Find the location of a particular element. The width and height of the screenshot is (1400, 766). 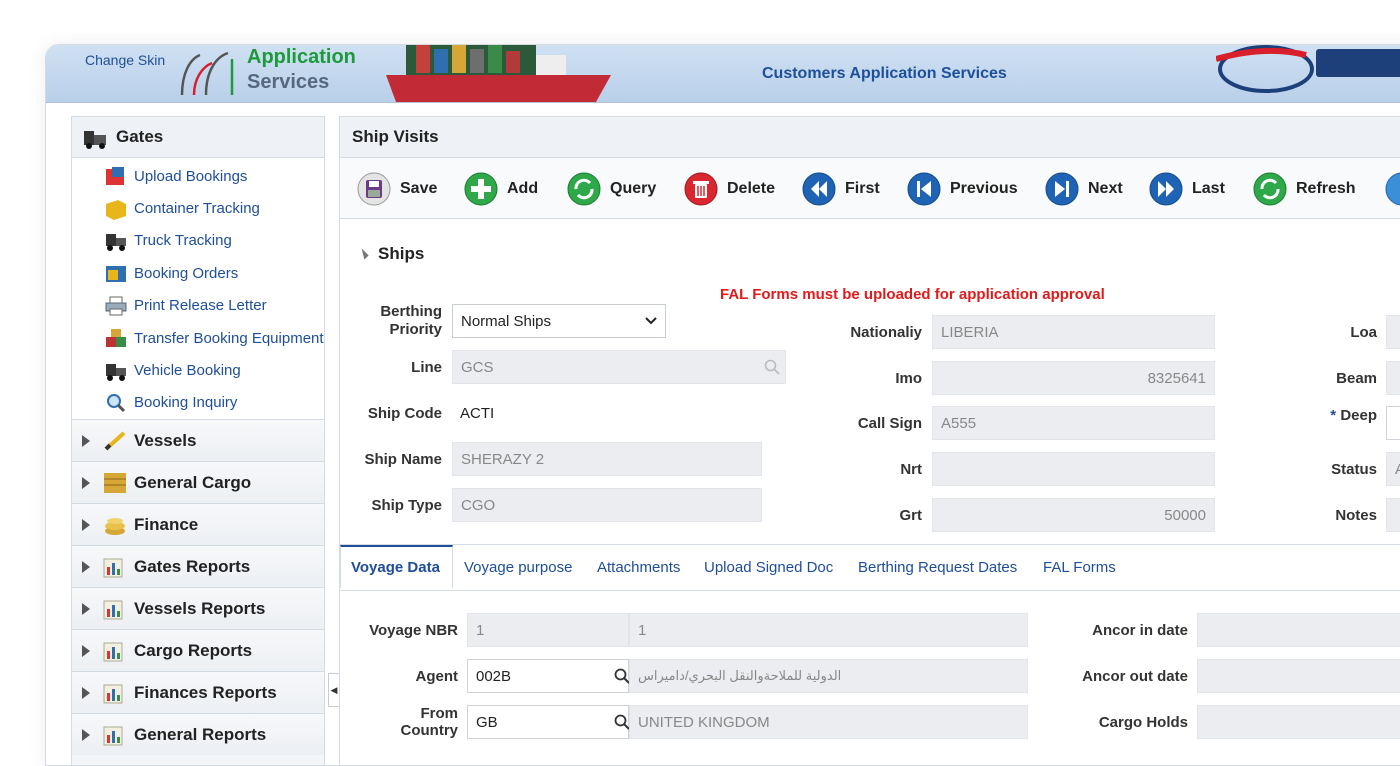

tab-upload-signed-doc: Upload Signed Doc is located at coordinates (768, 567).